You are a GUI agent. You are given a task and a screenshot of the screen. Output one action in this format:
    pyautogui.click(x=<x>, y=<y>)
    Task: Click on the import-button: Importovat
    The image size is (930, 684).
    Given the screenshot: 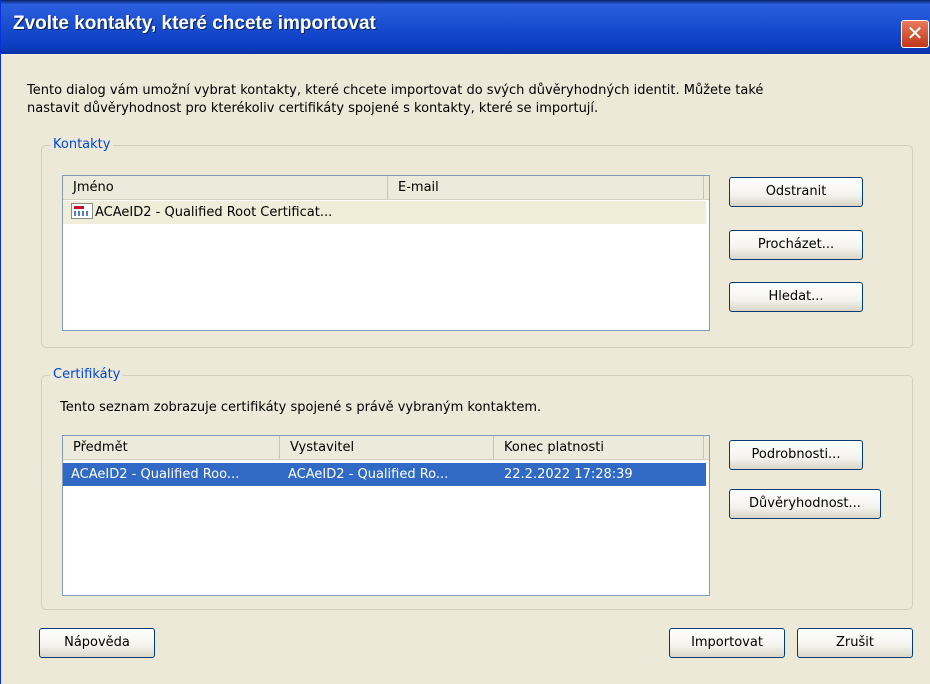 What is the action you would take?
    pyautogui.click(x=727, y=643)
    